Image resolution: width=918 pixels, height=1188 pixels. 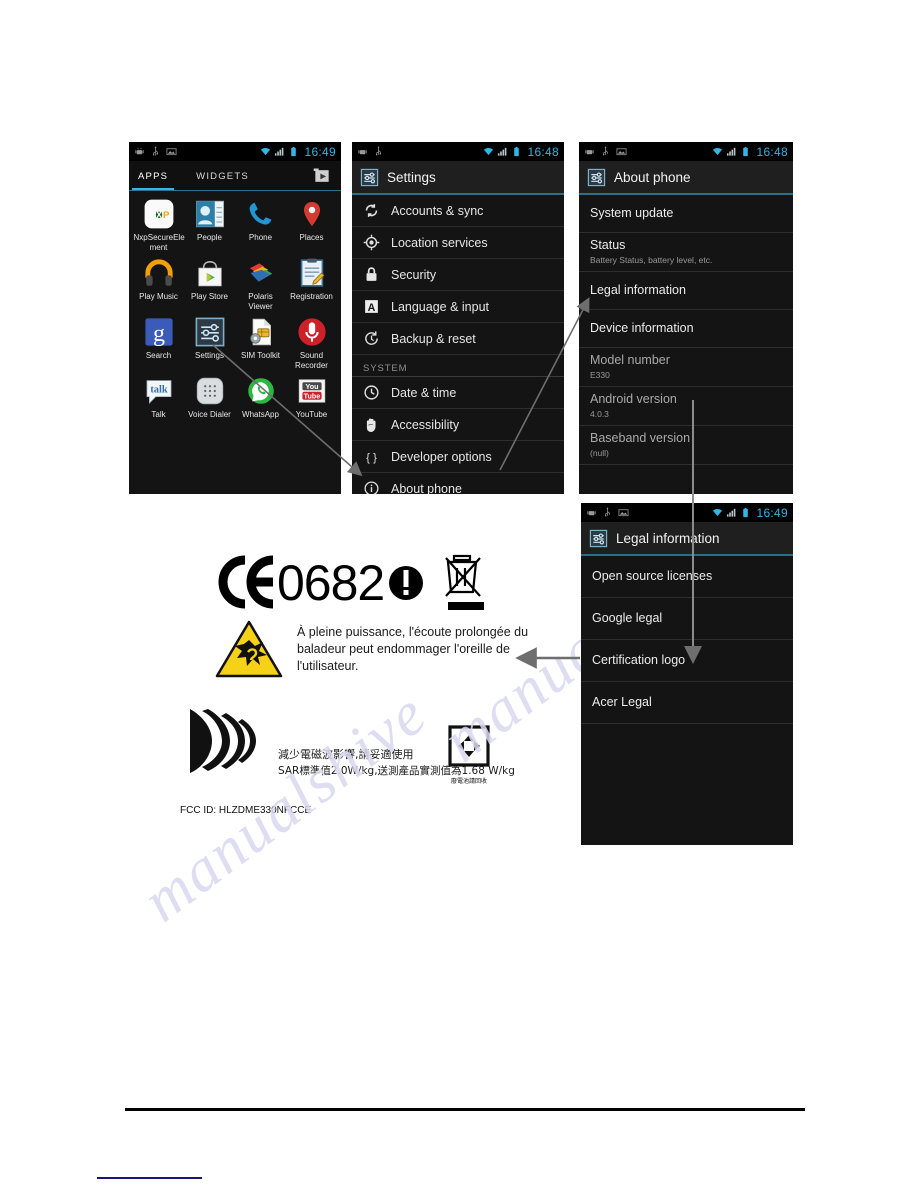 I want to click on battery-recycle-caption: 廢電池請回收, so click(x=468, y=781).